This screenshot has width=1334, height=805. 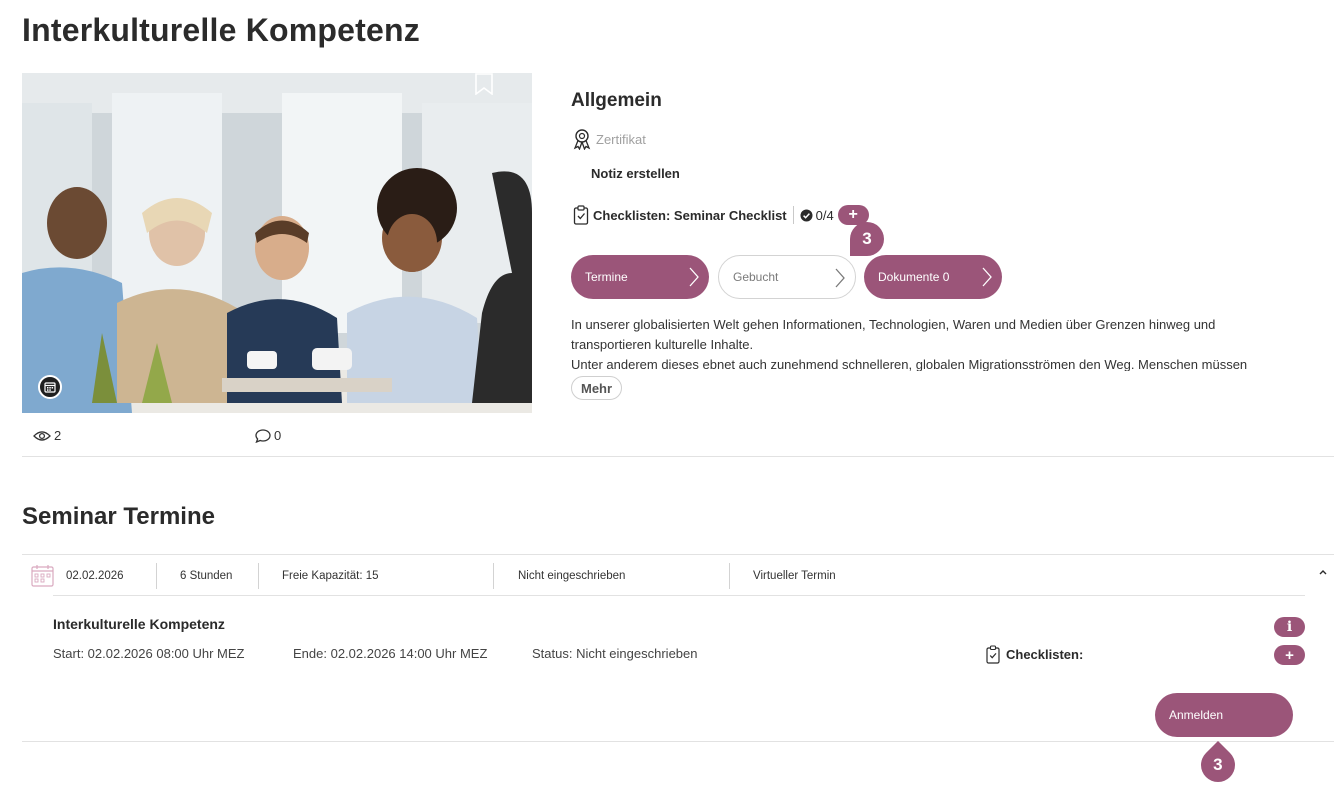 I want to click on certificate-link: Zertifikat, so click(x=608, y=139).